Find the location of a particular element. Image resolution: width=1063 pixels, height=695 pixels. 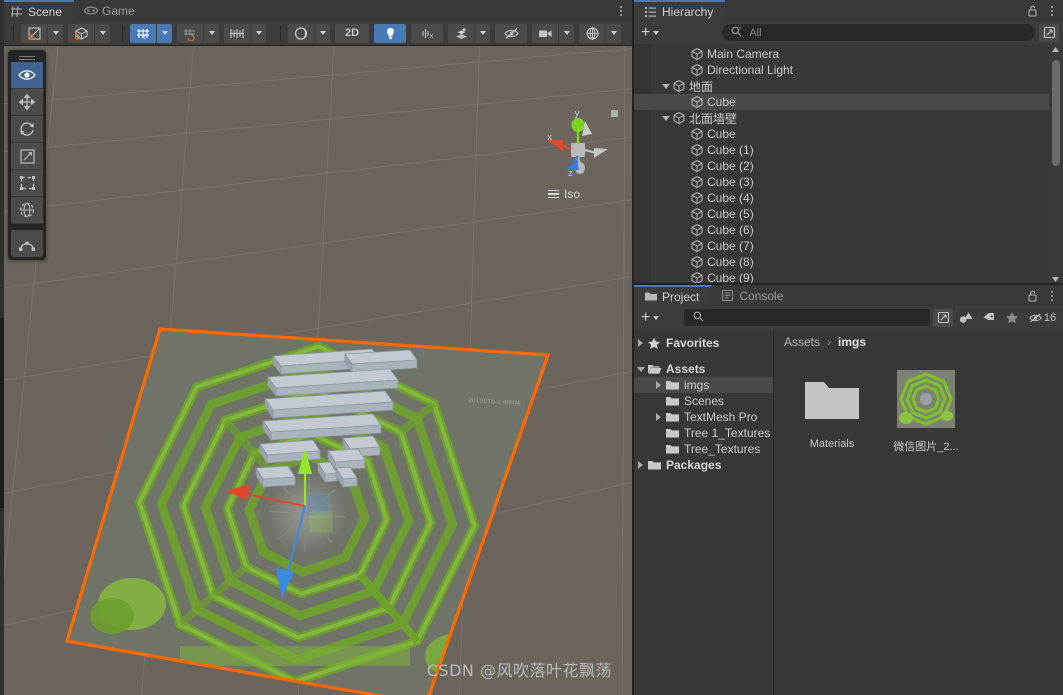

project-options-menu is located at coordinates (1052, 295).